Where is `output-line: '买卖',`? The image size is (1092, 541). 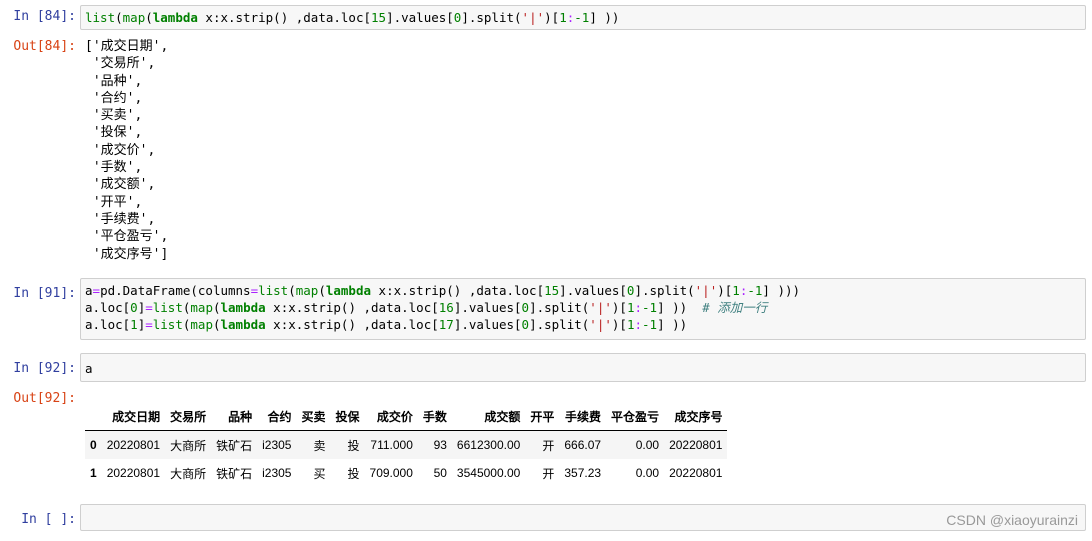
output-line: '买卖', is located at coordinates (114, 116).